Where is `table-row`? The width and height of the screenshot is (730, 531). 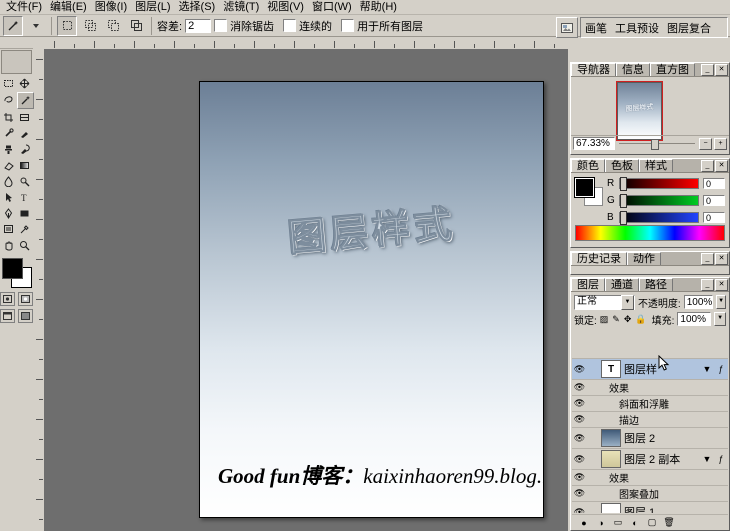
table-row is located at coordinates (650, 354).